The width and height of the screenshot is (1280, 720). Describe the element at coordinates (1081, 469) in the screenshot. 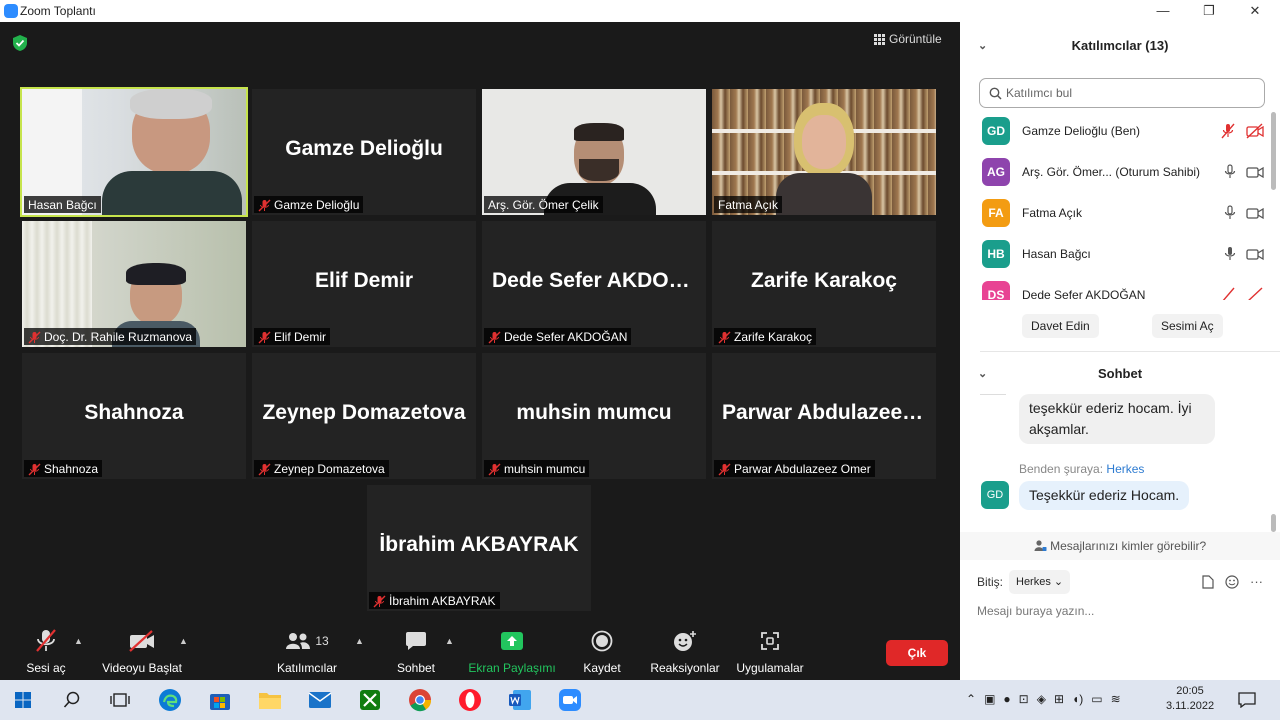

I see `chat-message-meta: Benden şuraya: Herkes` at that location.